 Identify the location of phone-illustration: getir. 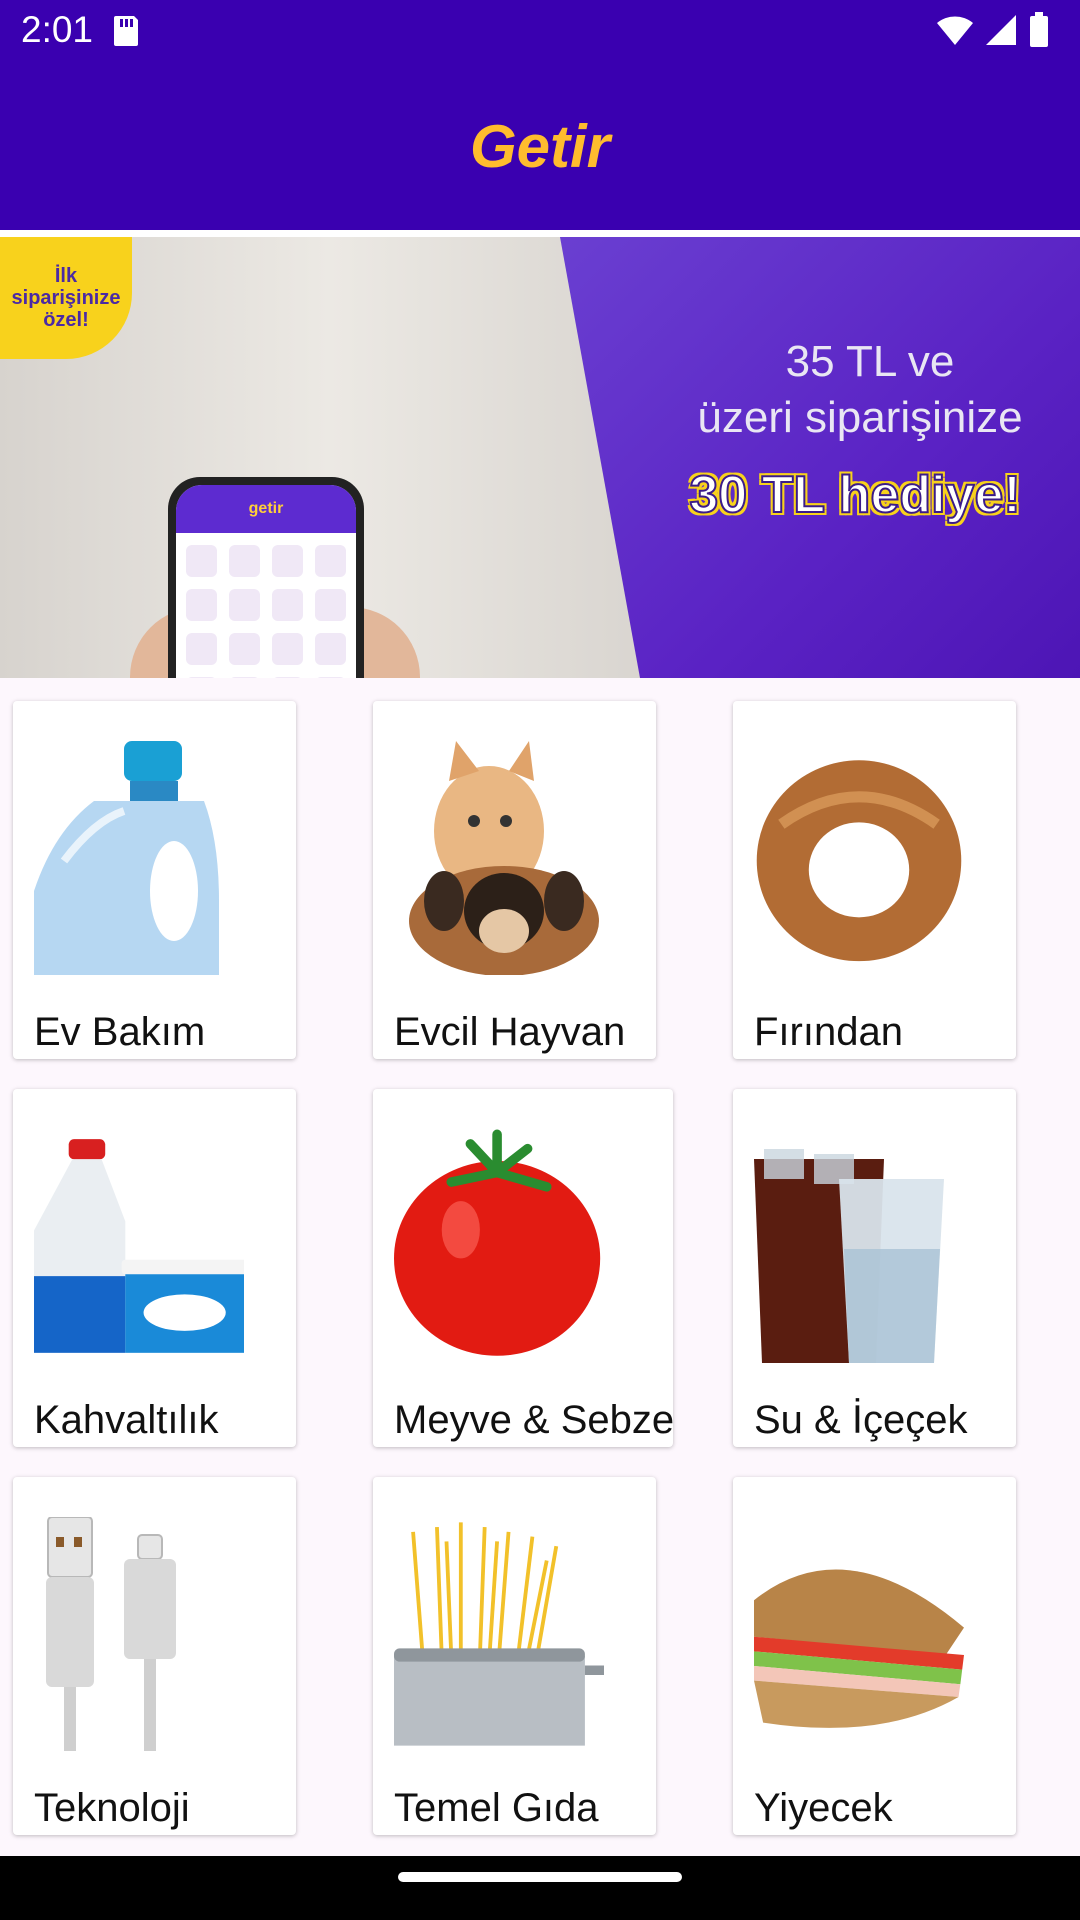
(266, 577).